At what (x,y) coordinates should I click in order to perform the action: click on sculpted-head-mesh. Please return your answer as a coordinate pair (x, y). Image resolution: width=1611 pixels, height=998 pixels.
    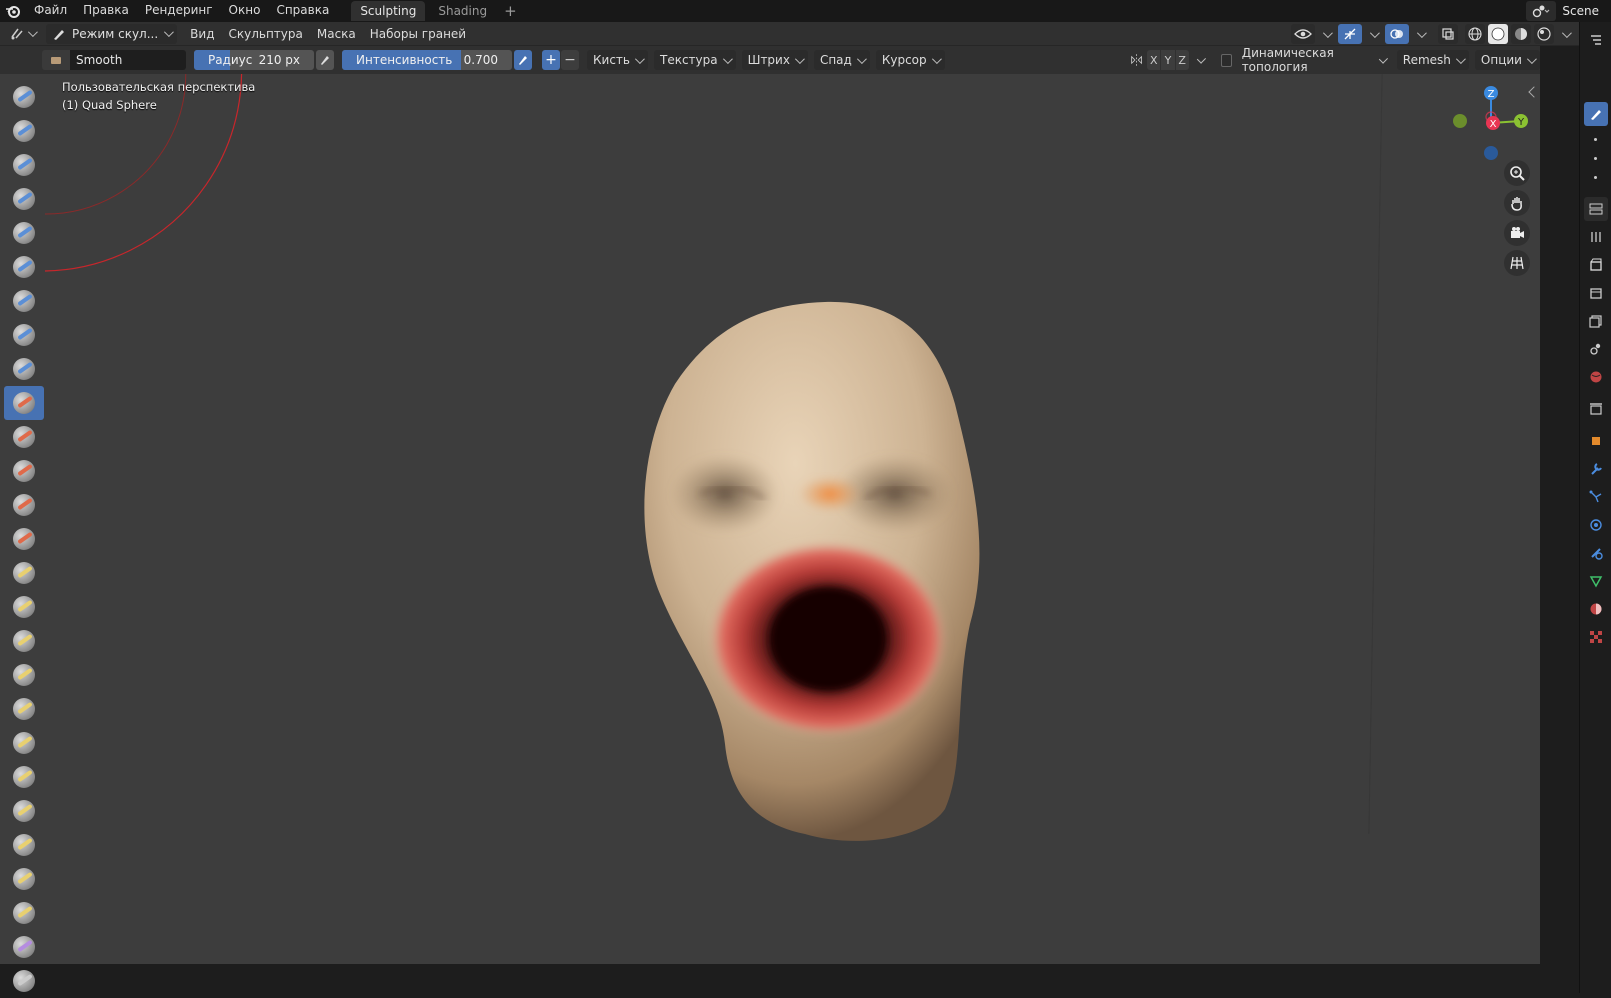
    Looking at the image, I should click on (835, 574).